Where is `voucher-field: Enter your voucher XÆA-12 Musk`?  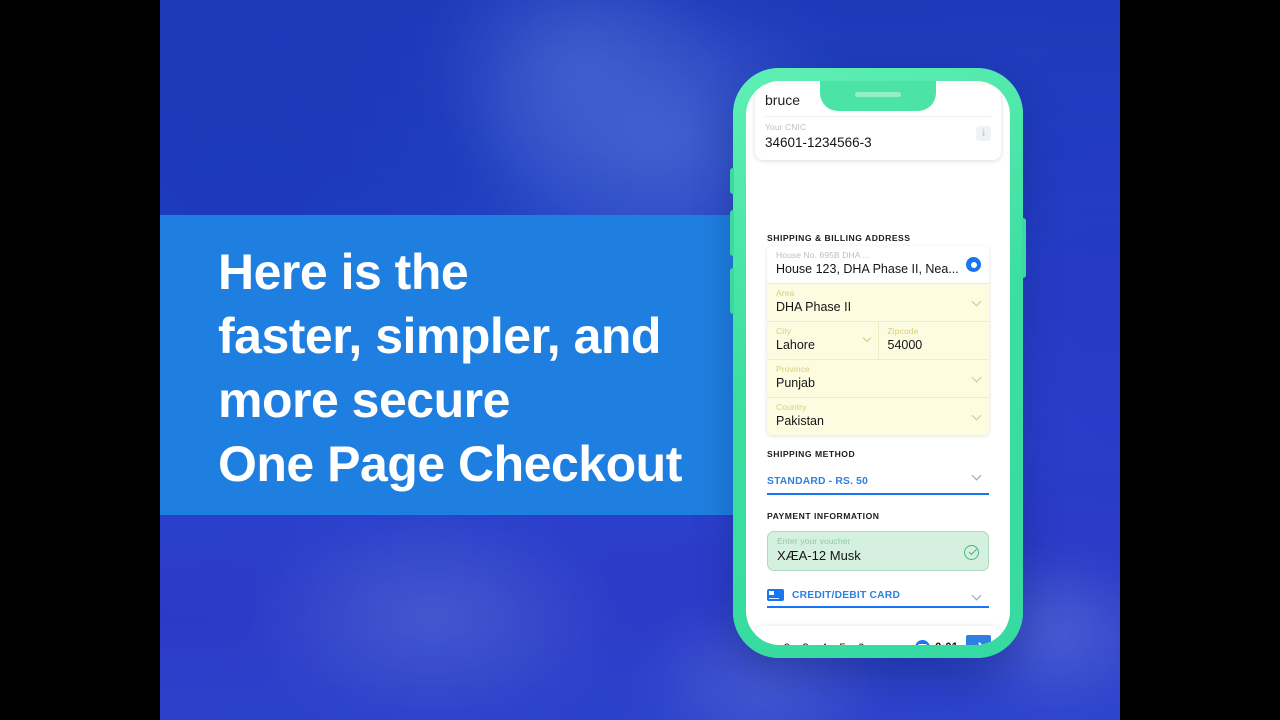
voucher-field: Enter your voucher XÆA-12 Musk is located at coordinates (878, 551).